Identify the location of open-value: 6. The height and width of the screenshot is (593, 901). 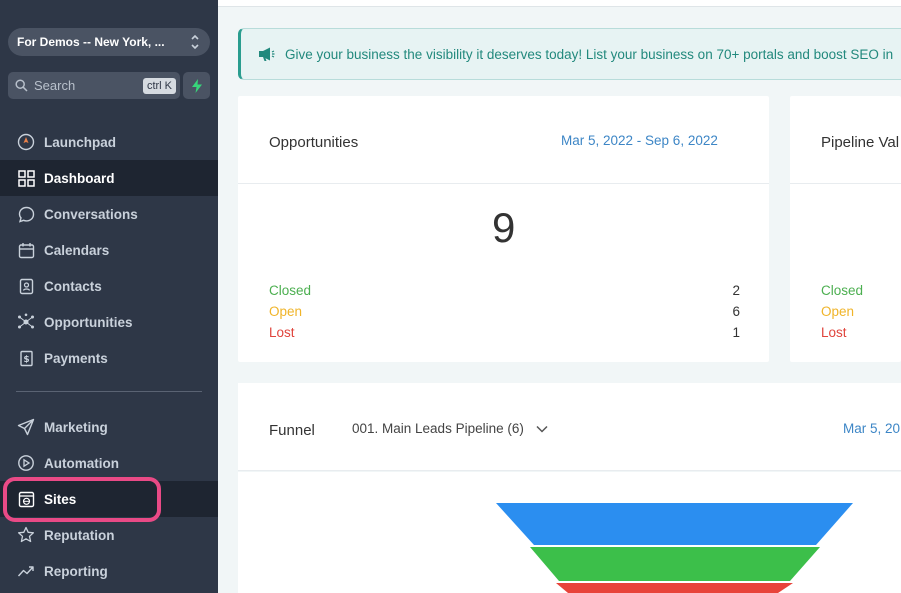
(736, 311).